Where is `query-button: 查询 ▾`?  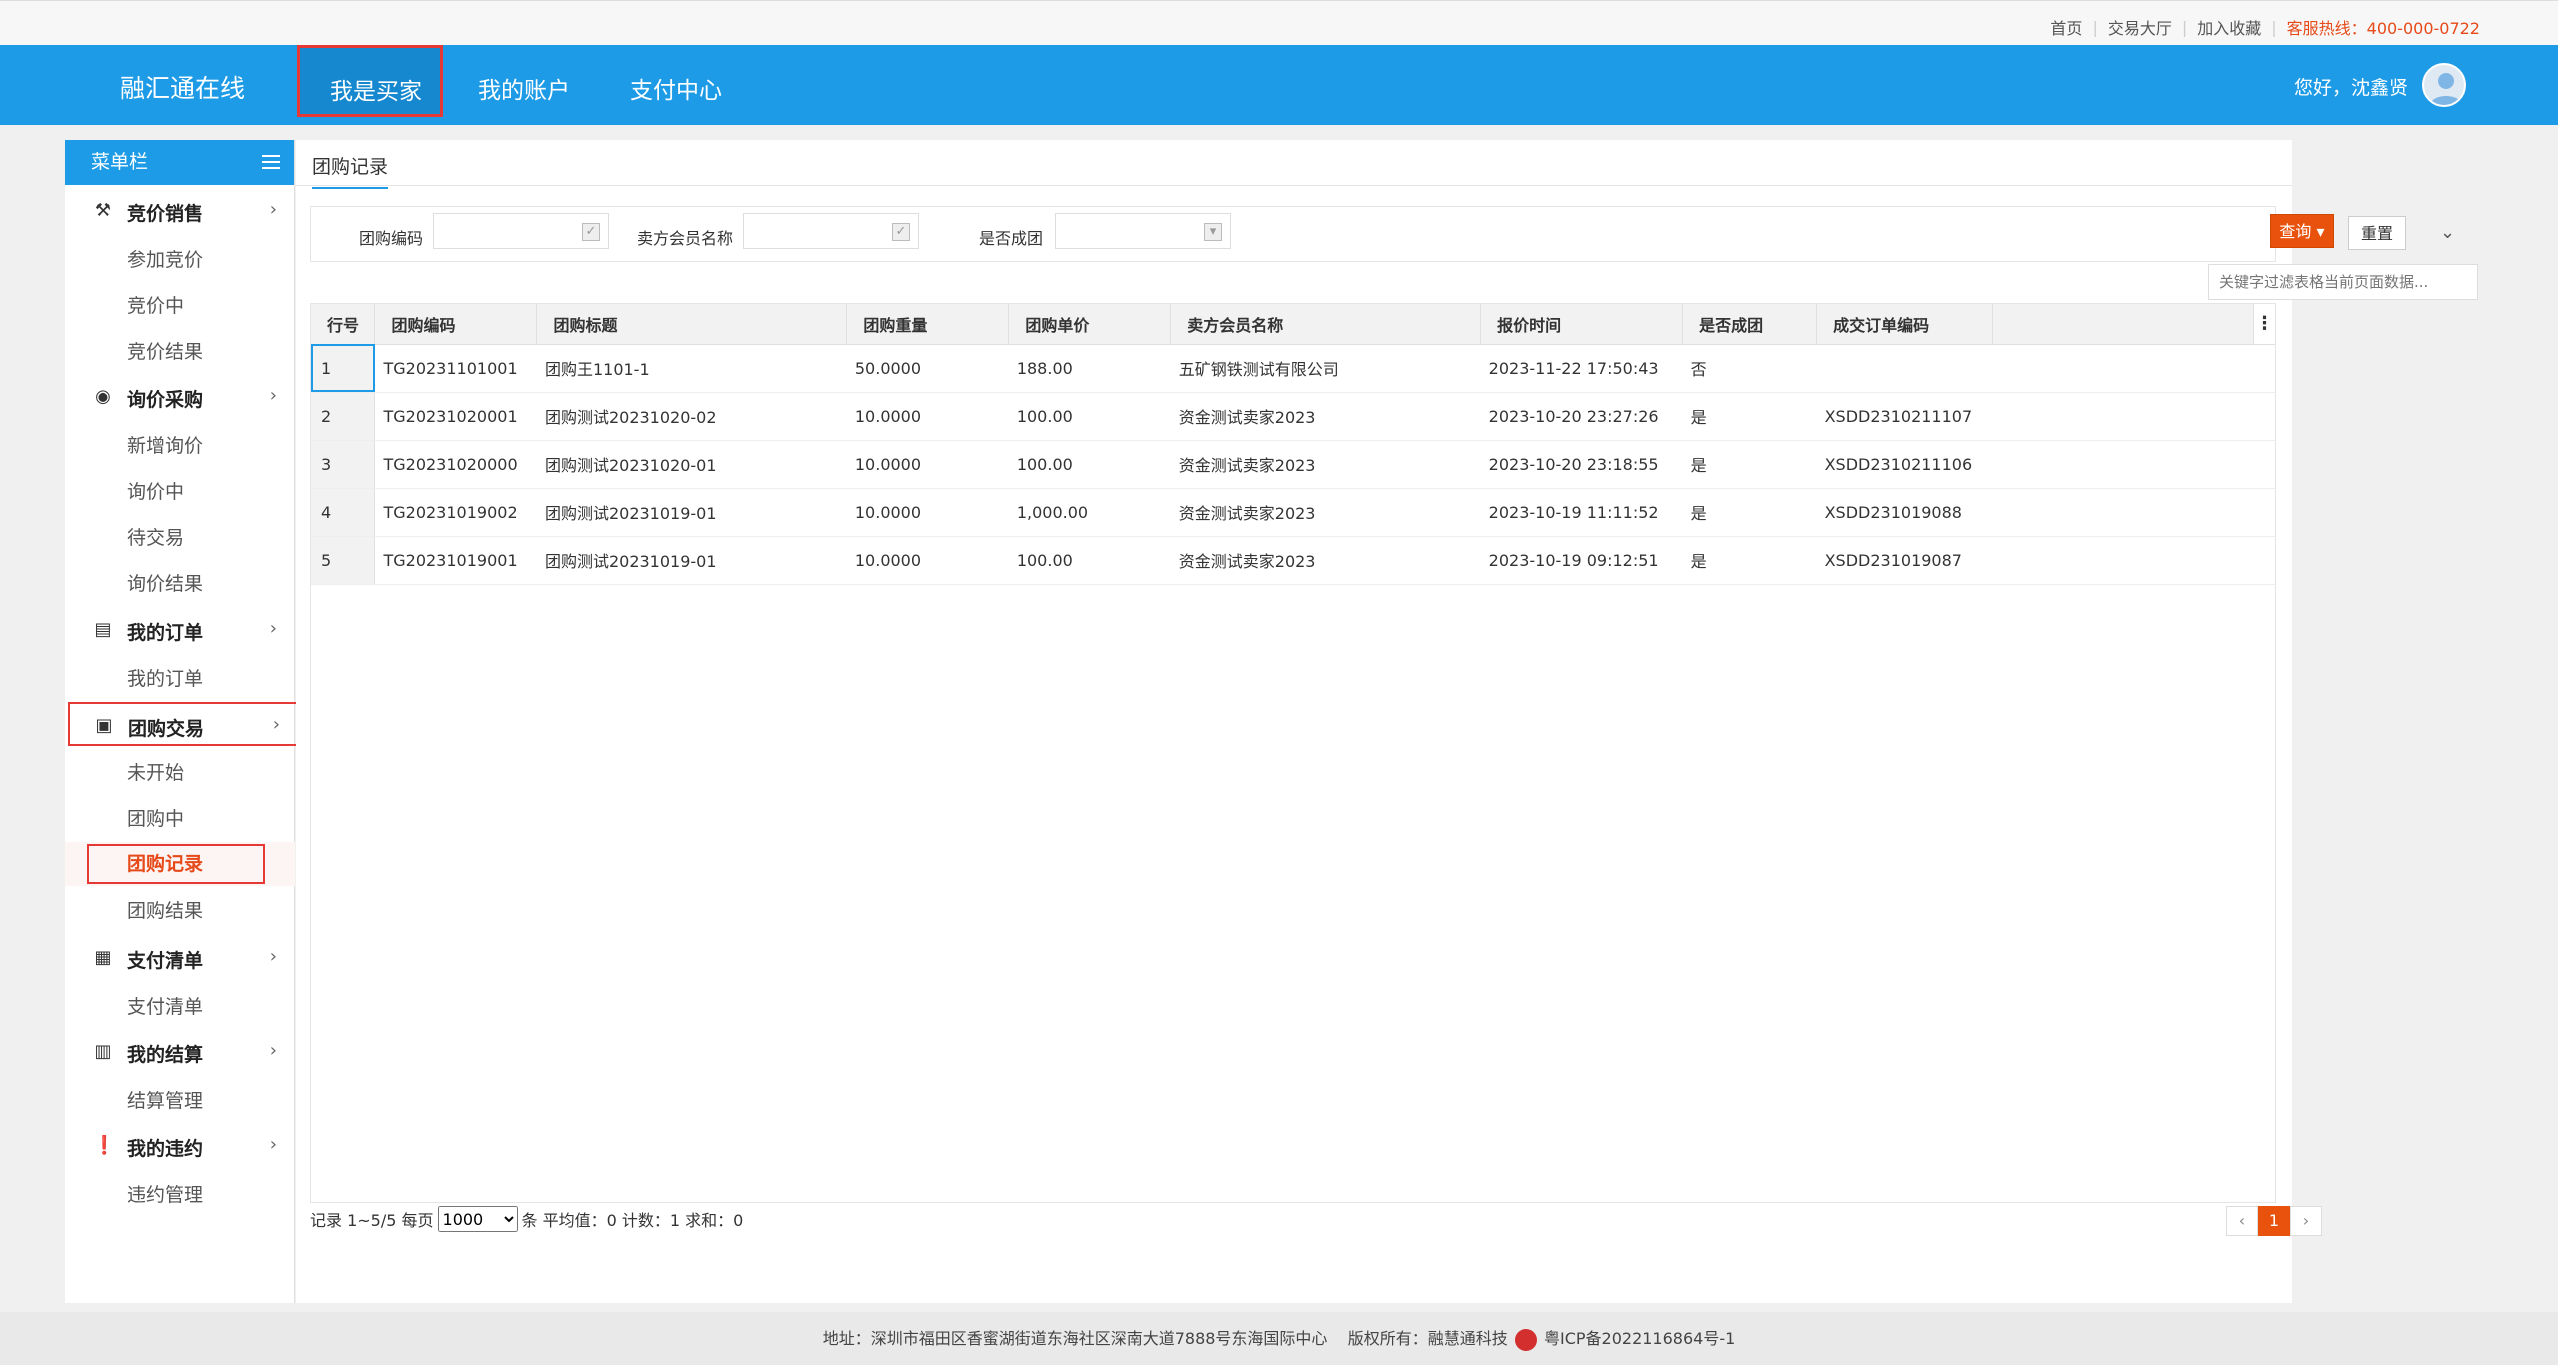 query-button: 查询 ▾ is located at coordinates (2302, 231).